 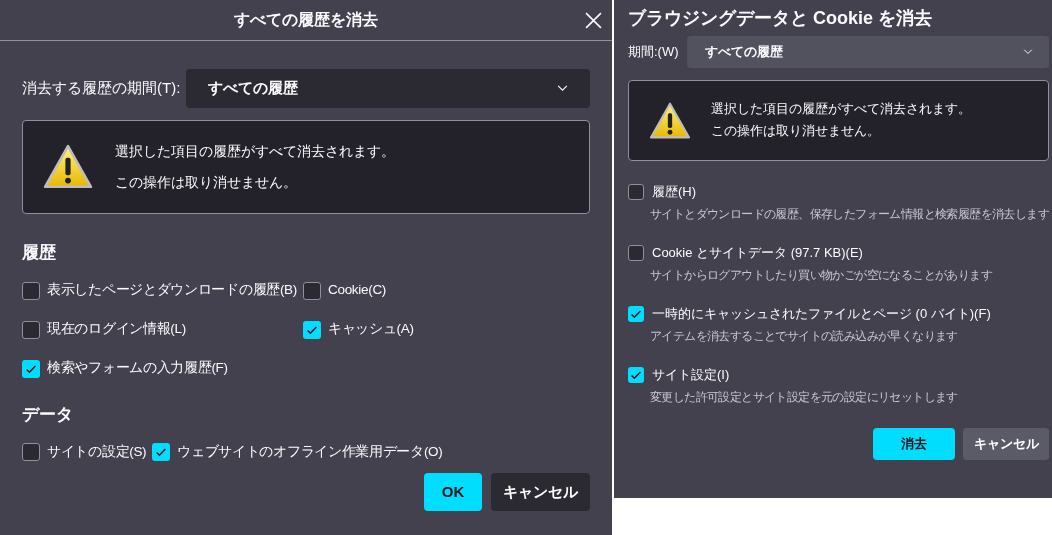 I want to click on period-label: 期間:(W), so click(x=653, y=52).